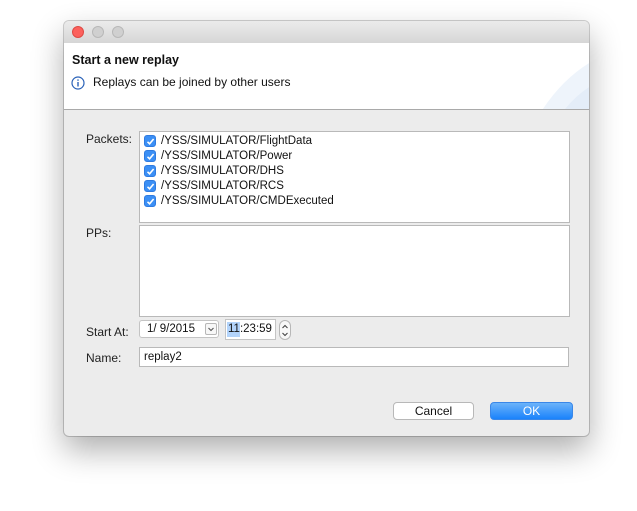 The width and height of the screenshot is (637, 511). Describe the element at coordinates (354, 357) in the screenshot. I see `name-input: replay2` at that location.